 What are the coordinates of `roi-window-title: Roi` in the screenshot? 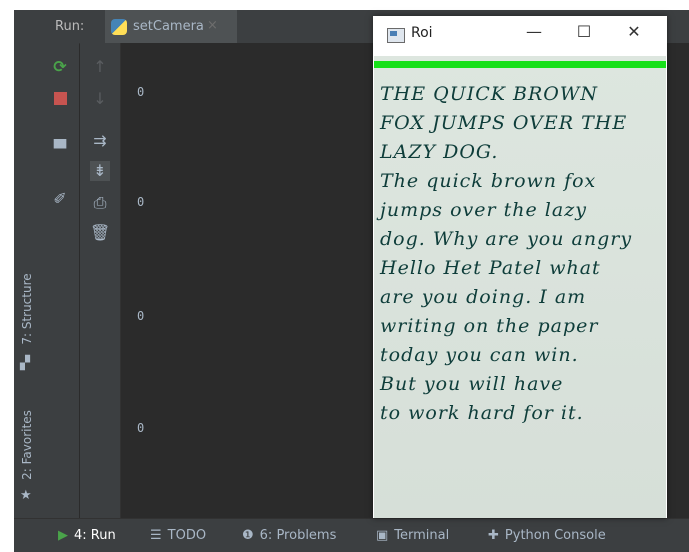 It's located at (422, 33).